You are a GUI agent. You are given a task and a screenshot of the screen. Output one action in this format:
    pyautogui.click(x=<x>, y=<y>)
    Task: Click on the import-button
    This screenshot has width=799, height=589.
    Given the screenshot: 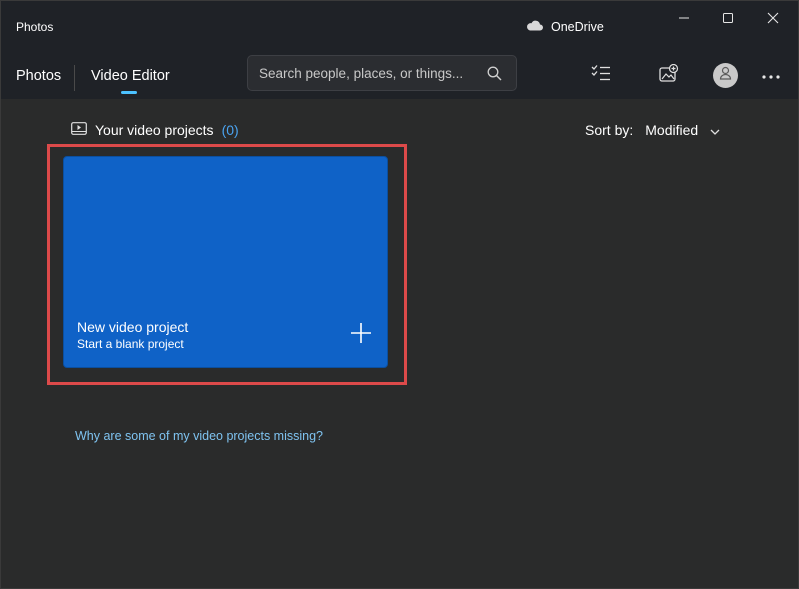 What is the action you would take?
    pyautogui.click(x=669, y=75)
    